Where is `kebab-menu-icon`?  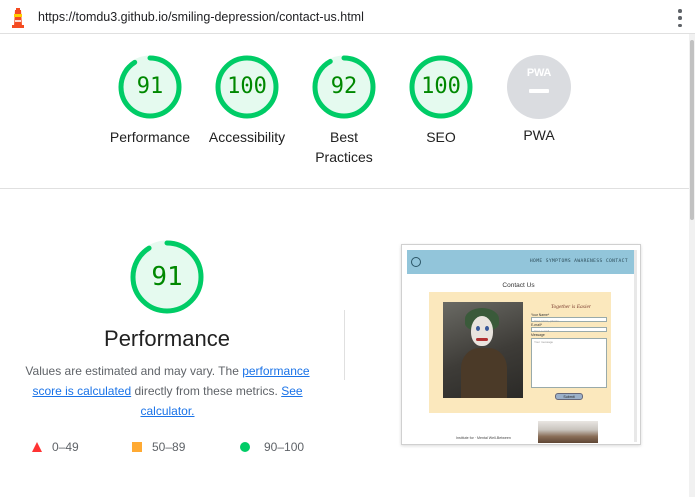 kebab-menu-icon is located at coordinates (680, 18).